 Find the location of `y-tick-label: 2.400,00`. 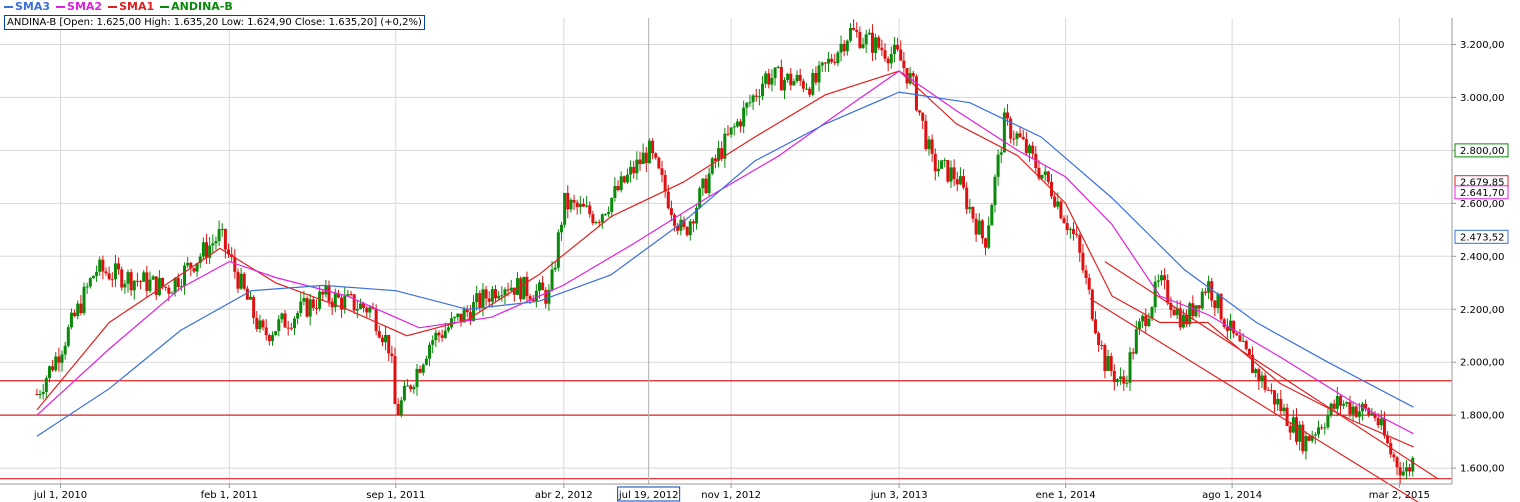

y-tick-label: 2.400,00 is located at coordinates (1482, 257).